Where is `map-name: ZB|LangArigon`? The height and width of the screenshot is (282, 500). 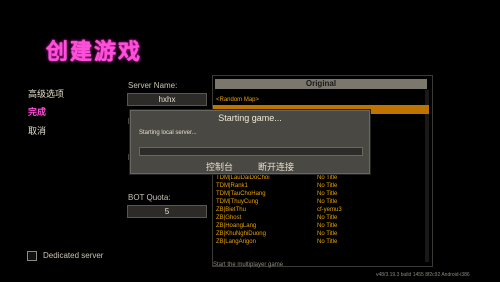
map-name: ZB|LangArigon is located at coordinates (236, 242).